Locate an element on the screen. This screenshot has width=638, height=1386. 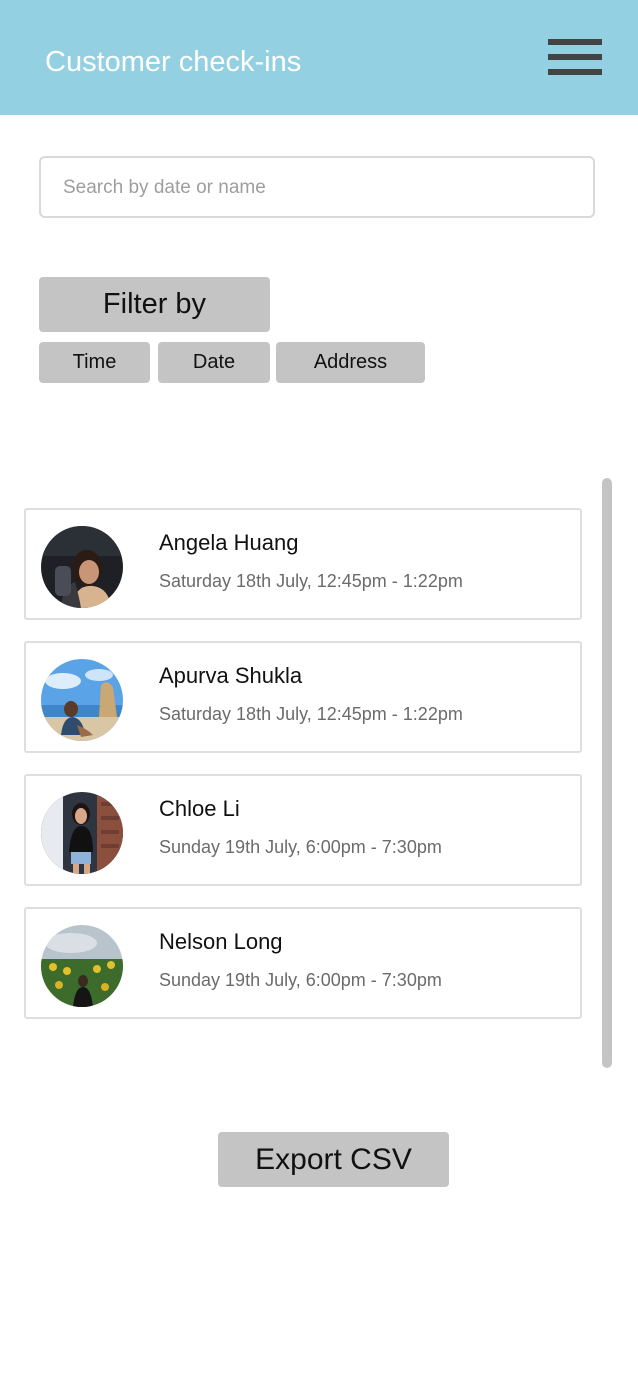
customer-name: Chloe Li is located at coordinates (199, 808).